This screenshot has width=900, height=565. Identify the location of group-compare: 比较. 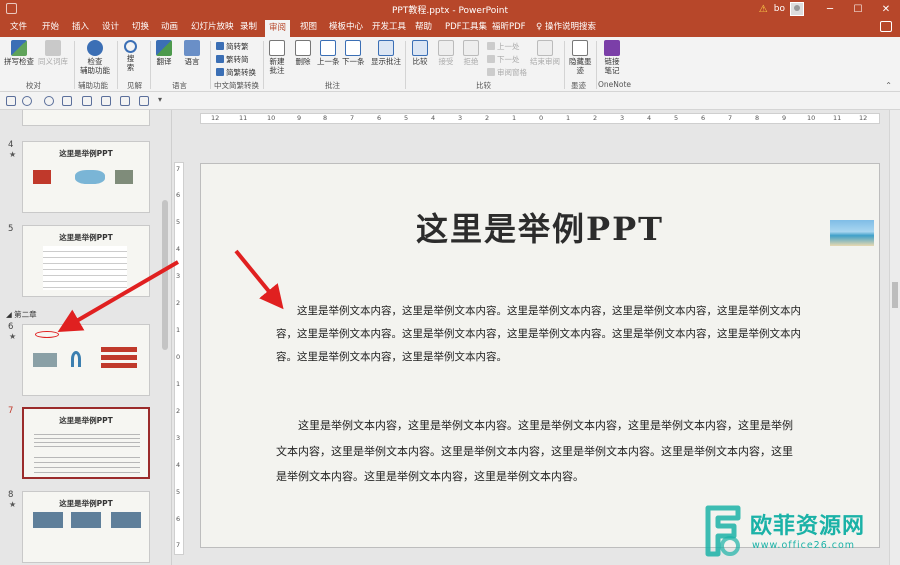
(483, 85).